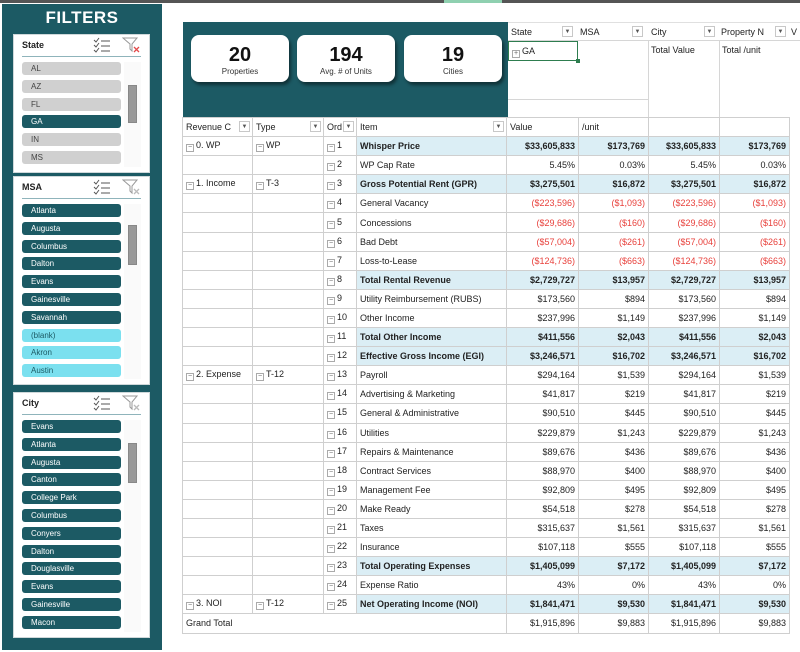  I want to click on item-cell: General & Administrative, so click(431, 413).